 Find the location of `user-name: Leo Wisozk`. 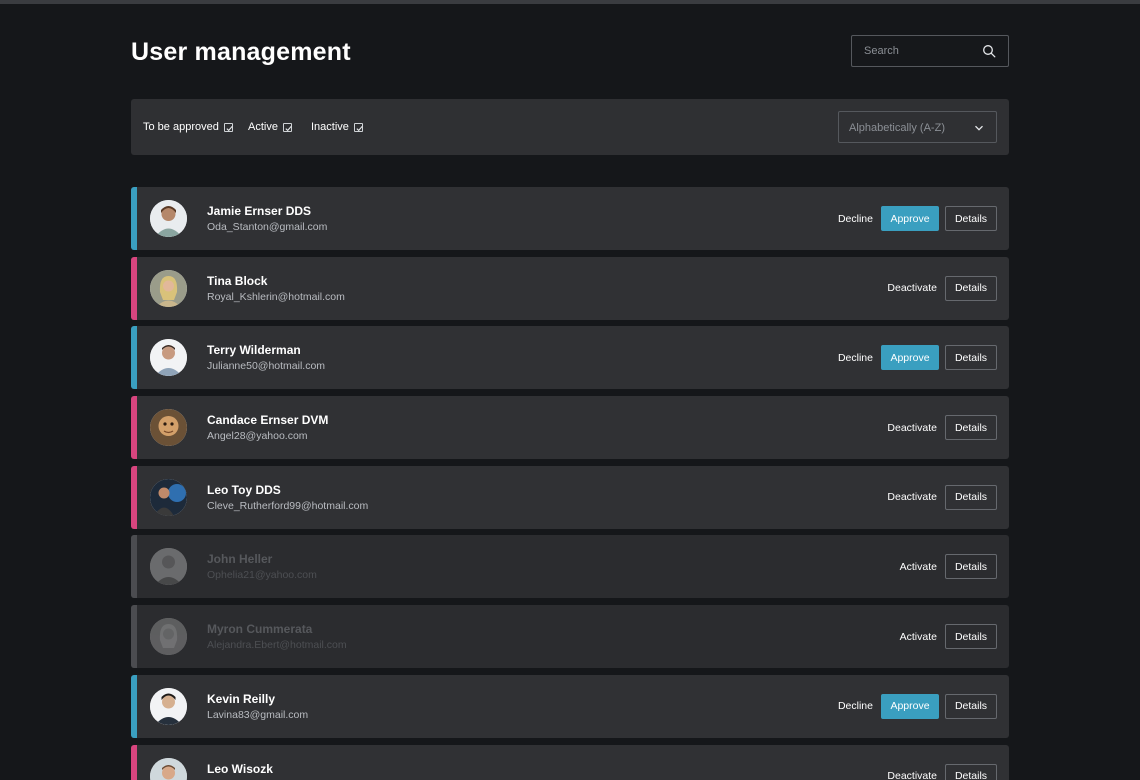

user-name: Leo Wisozk is located at coordinates (240, 768).